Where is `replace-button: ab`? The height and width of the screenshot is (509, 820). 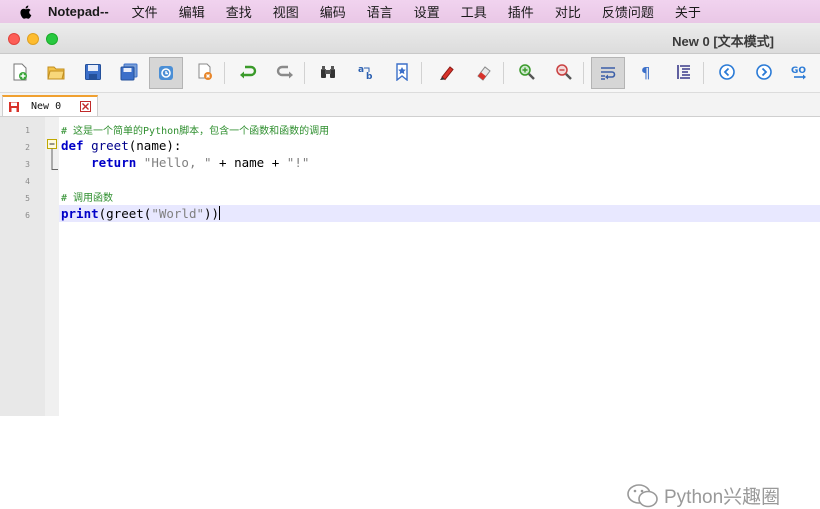
replace-button: ab is located at coordinates (366, 72).